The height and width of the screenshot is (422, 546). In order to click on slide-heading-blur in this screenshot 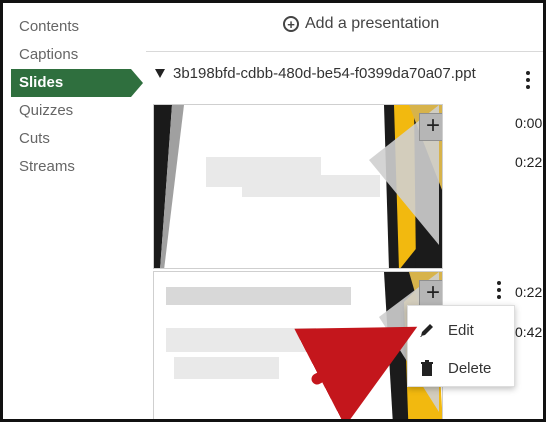, I will do `click(258, 296)`.